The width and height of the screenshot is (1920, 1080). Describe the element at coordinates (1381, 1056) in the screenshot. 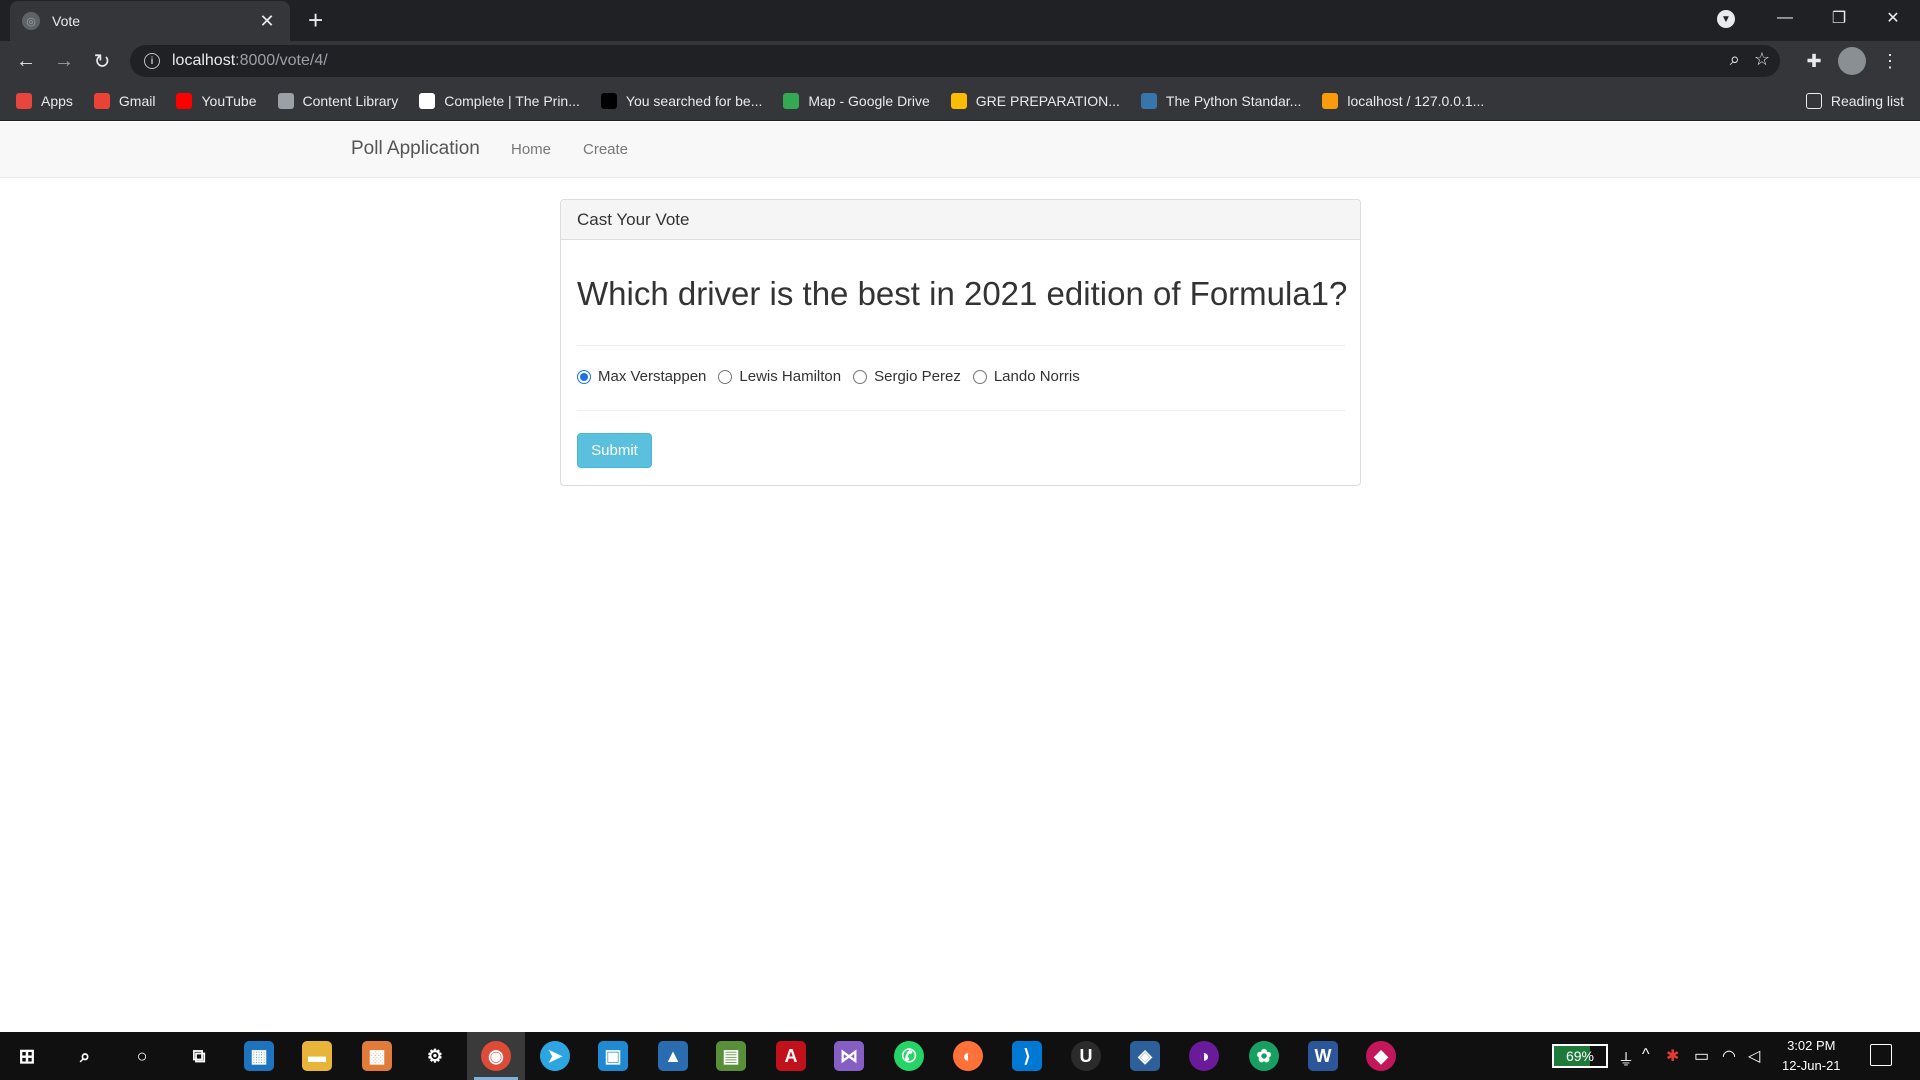

I see `app-icon: ◆` at that location.